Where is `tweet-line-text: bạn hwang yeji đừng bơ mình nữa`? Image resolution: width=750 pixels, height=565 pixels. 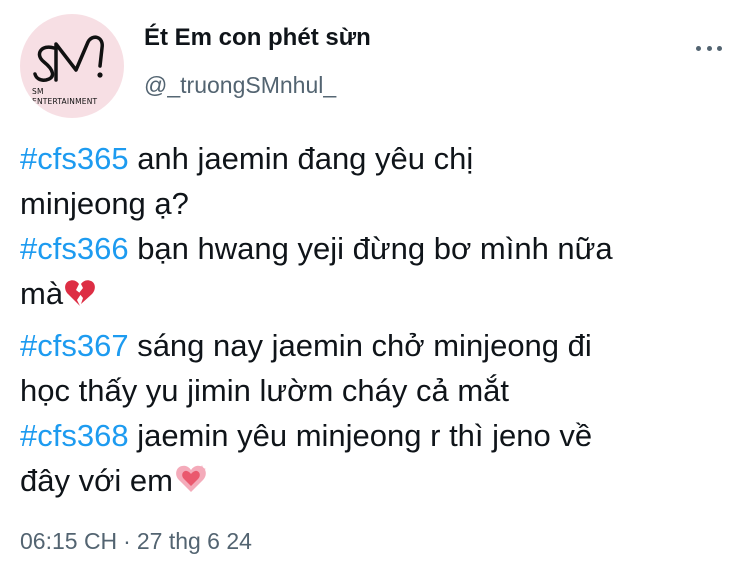 tweet-line-text: bạn hwang yeji đừng bơ mình nữa is located at coordinates (370, 248).